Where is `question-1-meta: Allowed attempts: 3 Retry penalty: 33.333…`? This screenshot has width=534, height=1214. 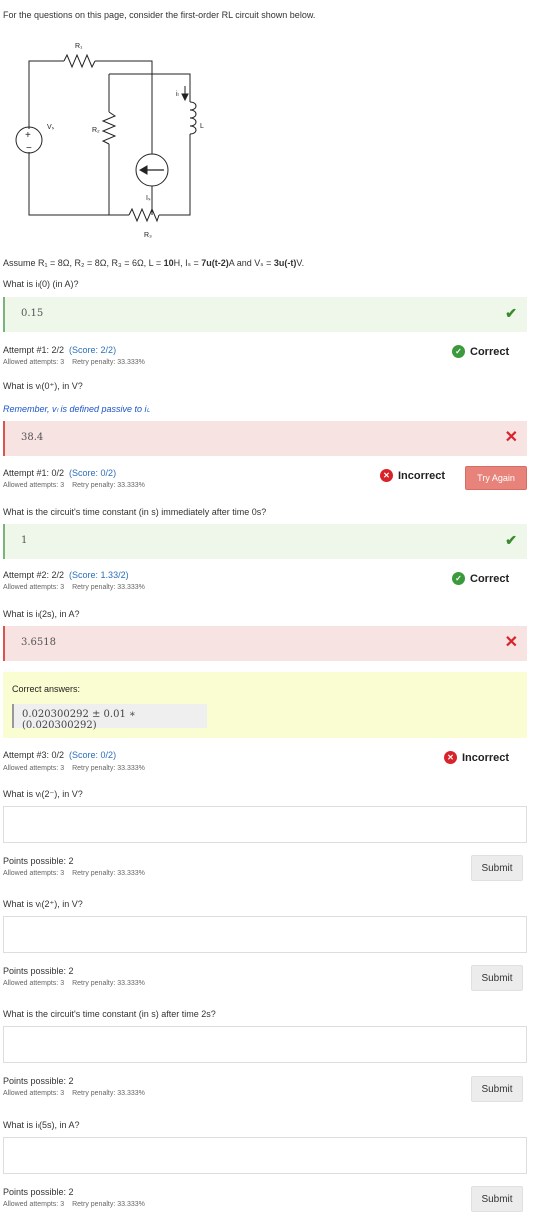
question-1-meta: Allowed attempts: 3 Retry penalty: 33.333… is located at coordinates (74, 362).